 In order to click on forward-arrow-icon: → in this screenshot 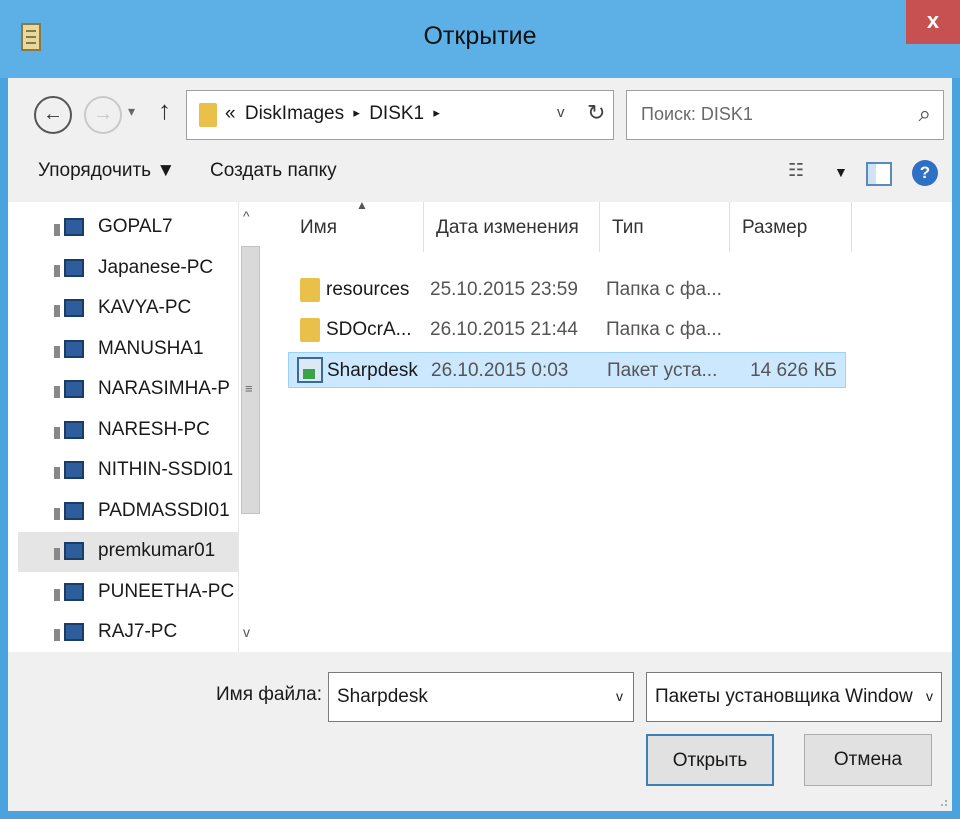, I will do `click(103, 115)`.